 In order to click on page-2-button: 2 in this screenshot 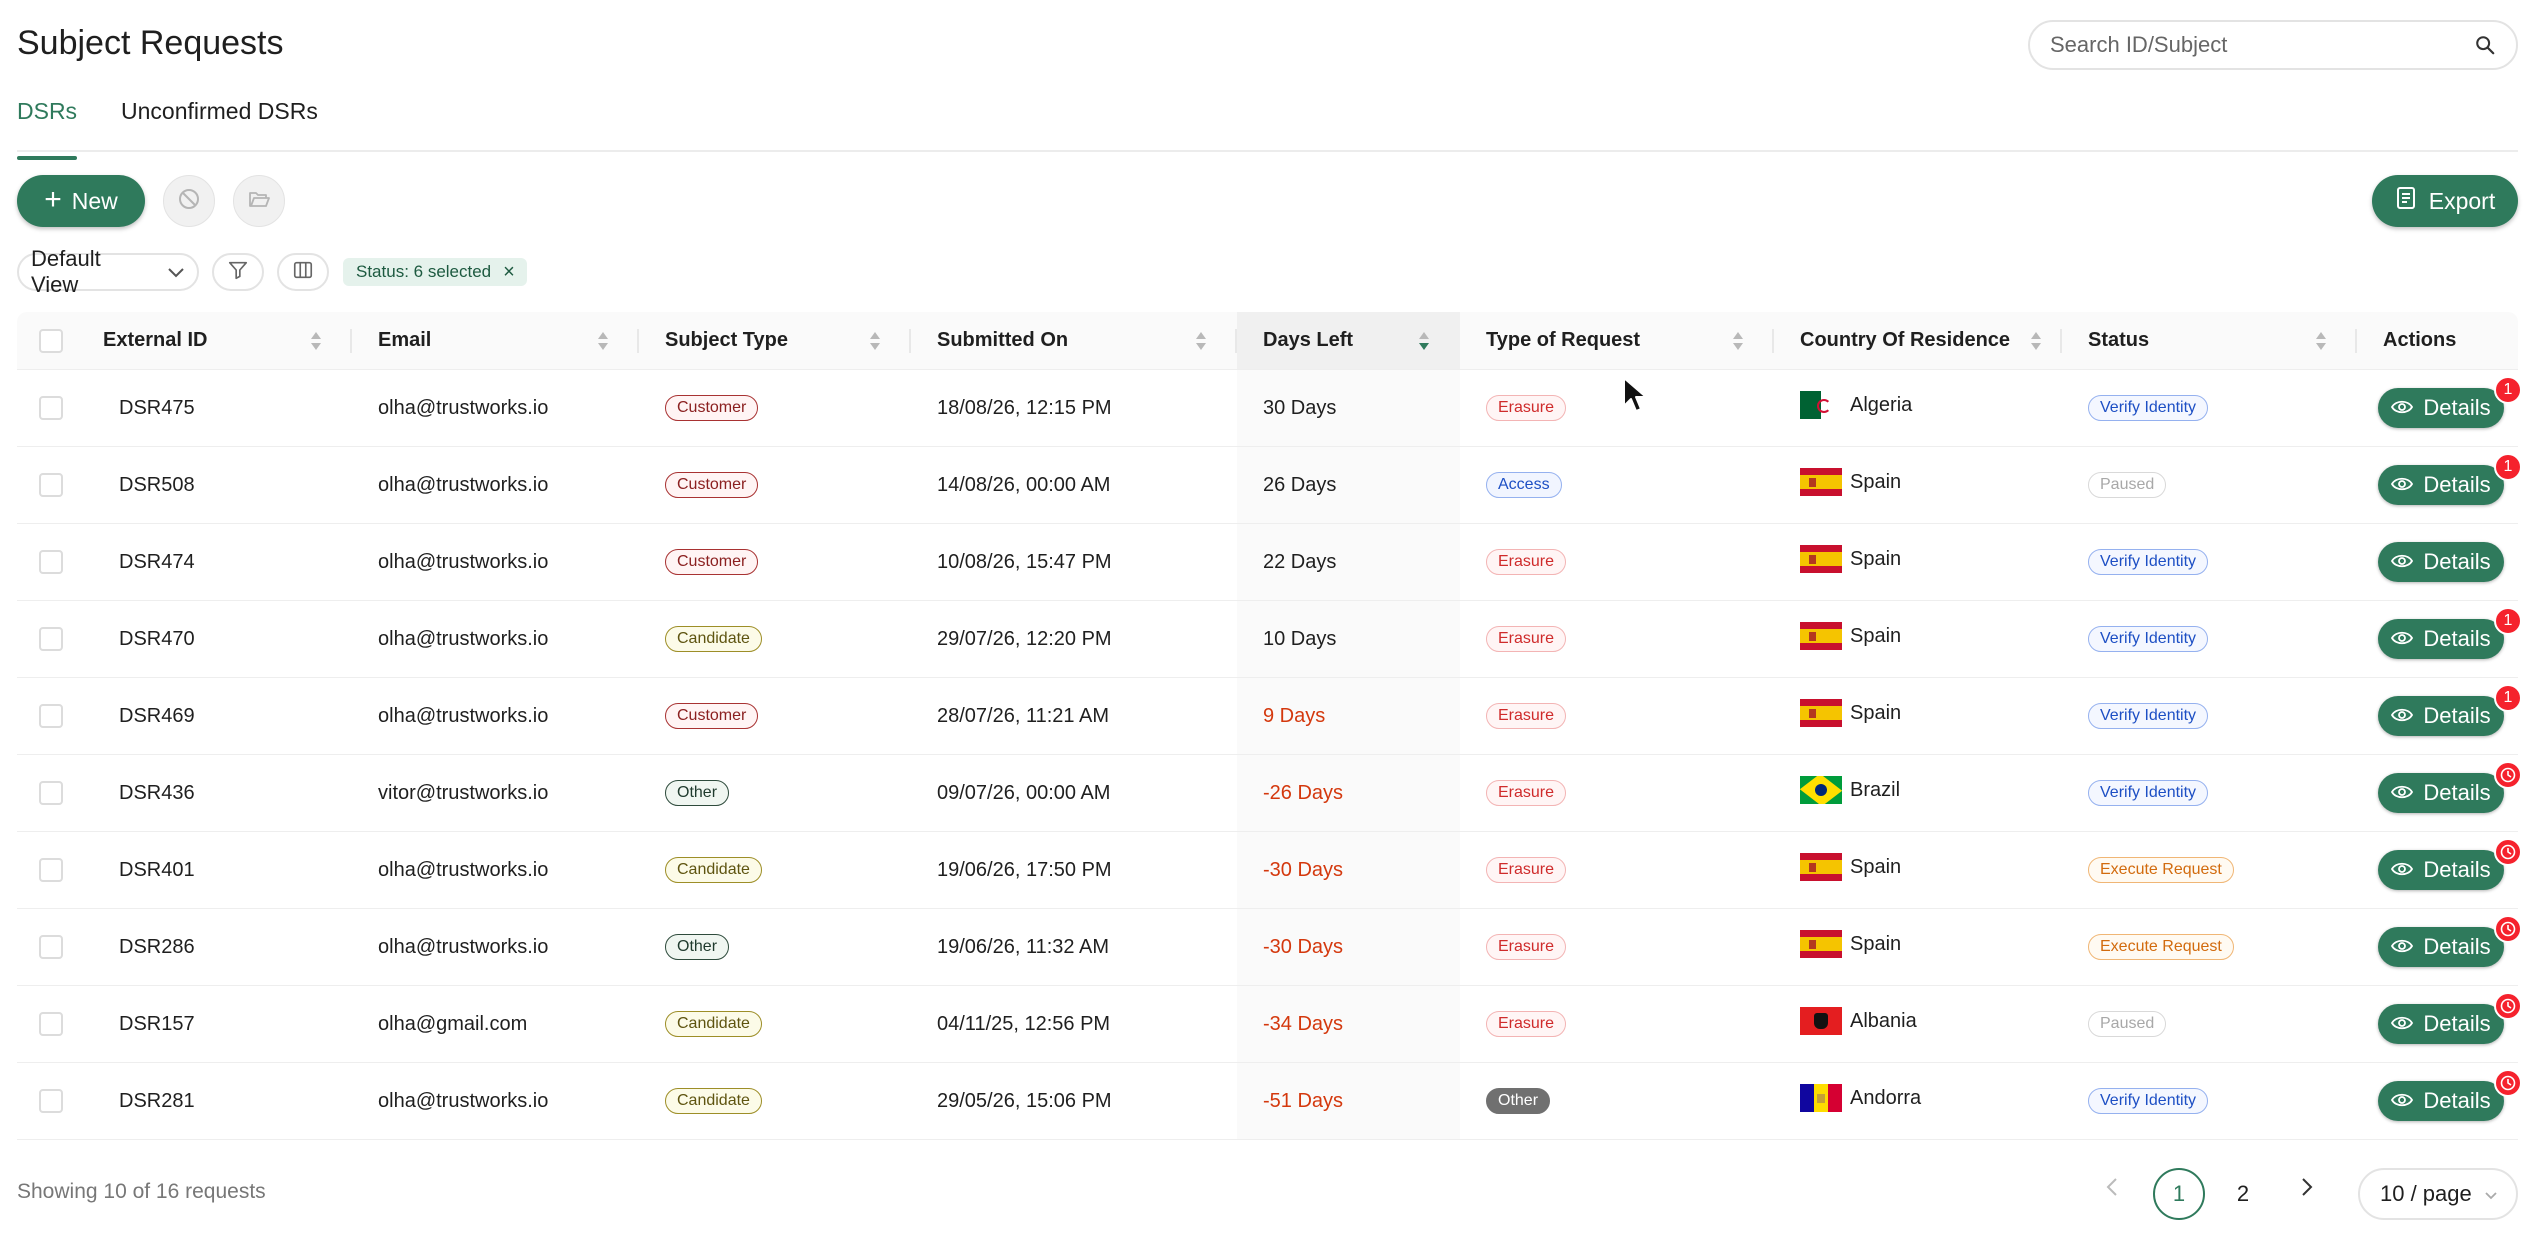, I will do `click(2243, 1194)`.